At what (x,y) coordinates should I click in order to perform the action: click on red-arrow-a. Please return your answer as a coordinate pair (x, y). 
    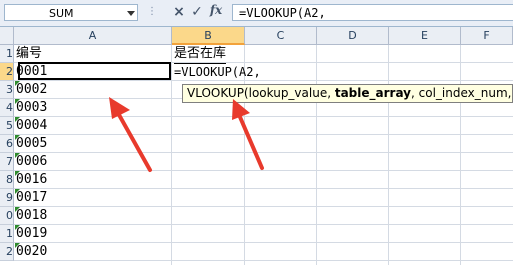
    Looking at the image, I should click on (130, 134).